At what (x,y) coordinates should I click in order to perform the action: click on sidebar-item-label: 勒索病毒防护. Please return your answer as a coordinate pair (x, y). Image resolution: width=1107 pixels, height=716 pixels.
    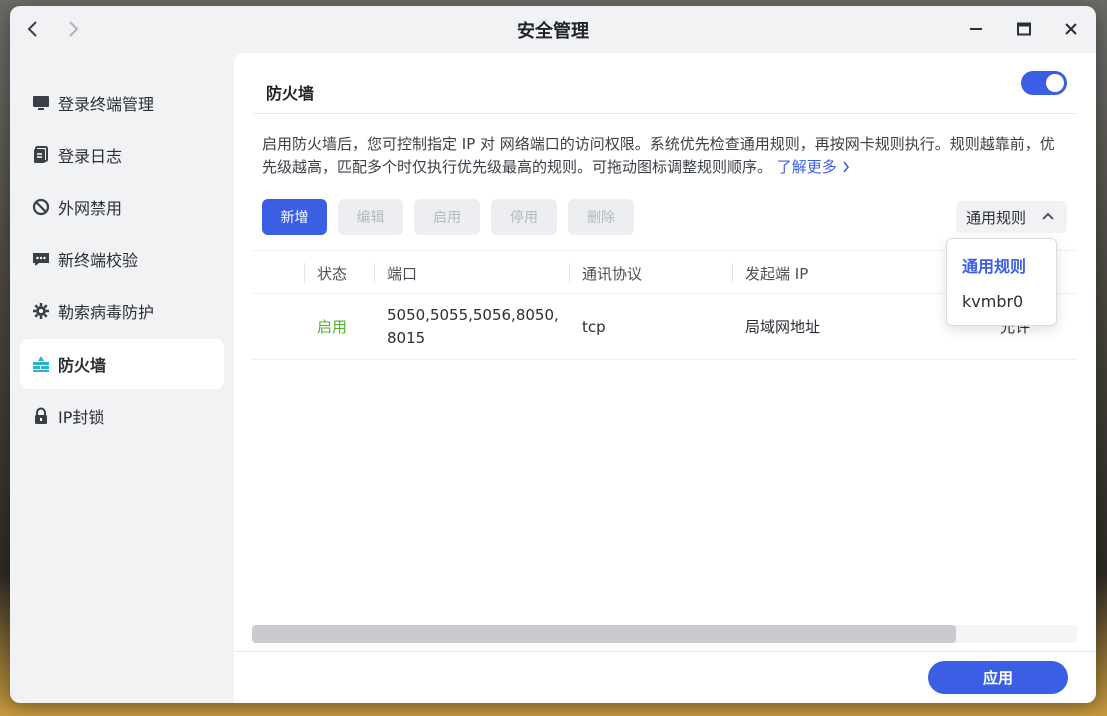
    Looking at the image, I should click on (106, 312).